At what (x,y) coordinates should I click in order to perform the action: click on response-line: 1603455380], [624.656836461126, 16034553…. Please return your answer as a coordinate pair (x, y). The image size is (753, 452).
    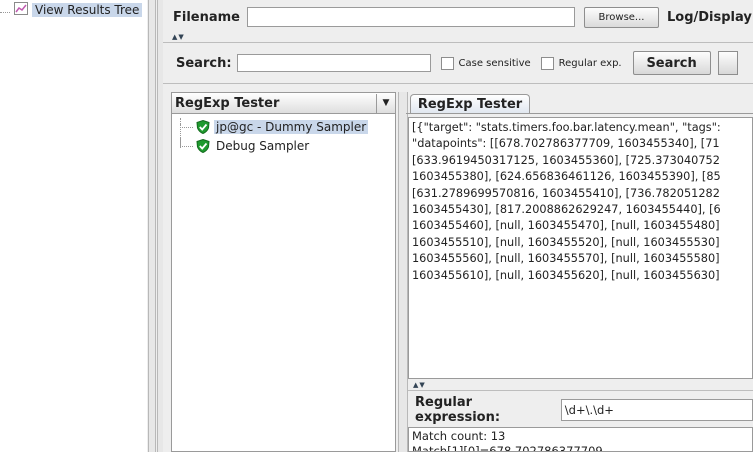
    Looking at the image, I should click on (566, 177).